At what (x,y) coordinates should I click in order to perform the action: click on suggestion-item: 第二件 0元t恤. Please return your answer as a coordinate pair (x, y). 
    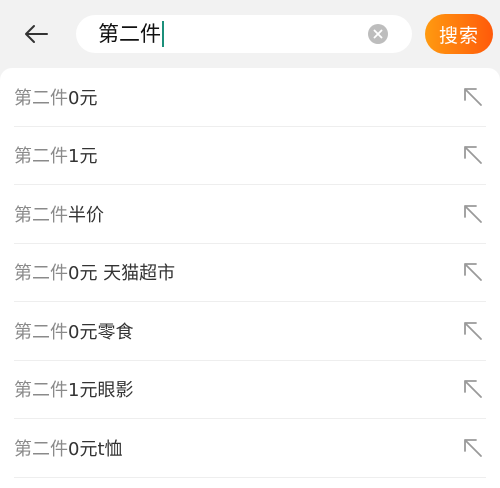
    Looking at the image, I should click on (250, 448).